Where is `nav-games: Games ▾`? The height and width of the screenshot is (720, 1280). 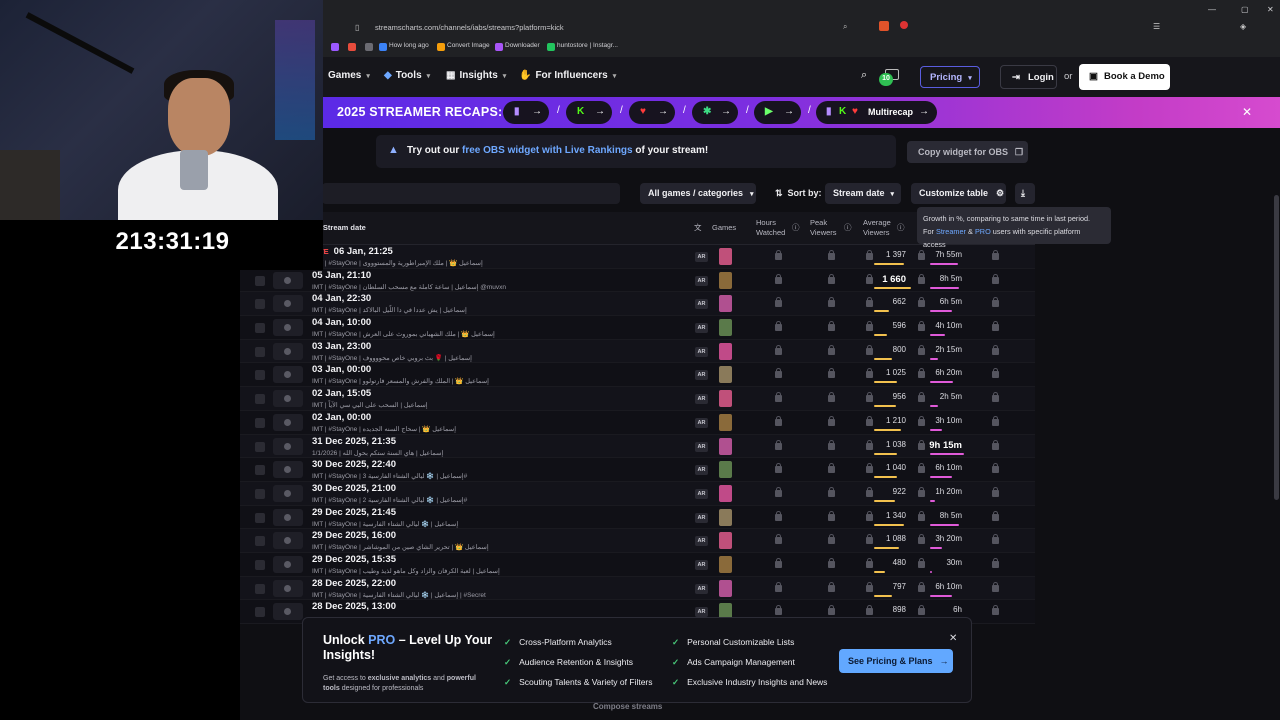
nav-games: Games ▾ is located at coordinates (349, 75).